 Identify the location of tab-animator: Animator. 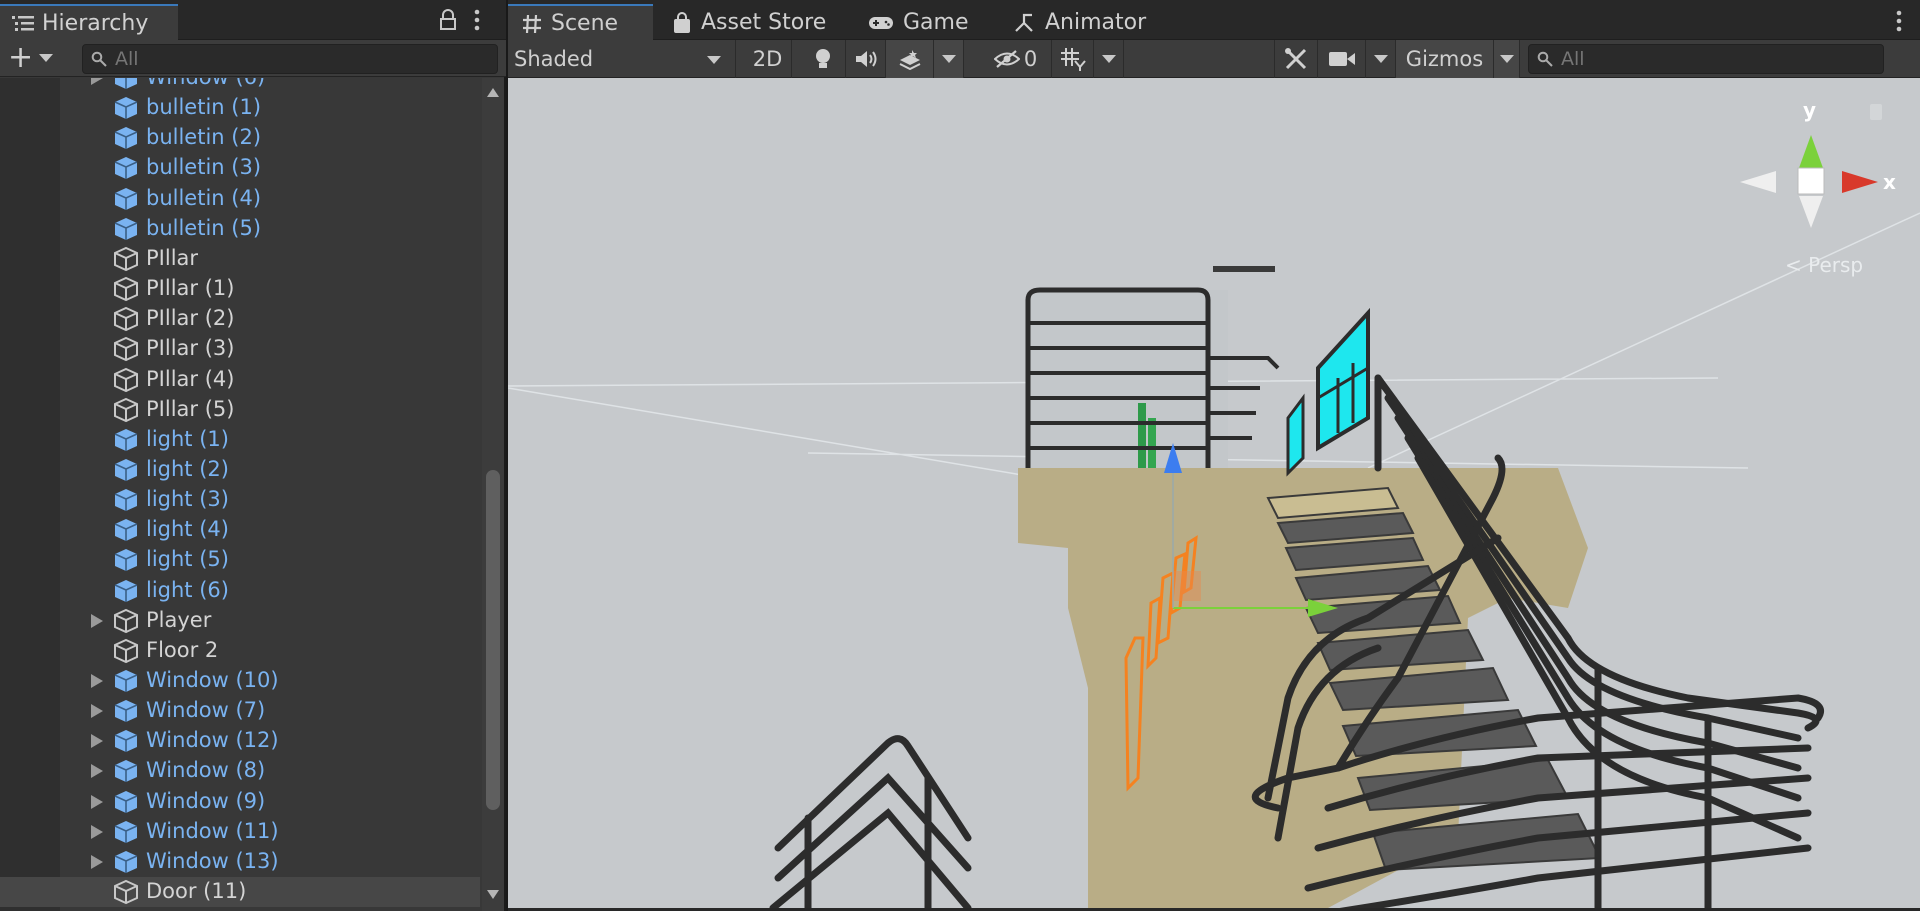
(1080, 22).